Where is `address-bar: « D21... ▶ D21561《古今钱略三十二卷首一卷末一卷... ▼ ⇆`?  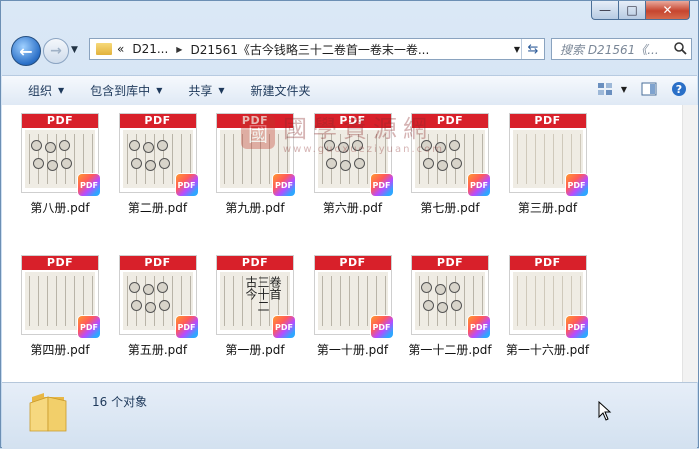 address-bar: « D21... ▶ D21561《古今钱略三十二卷首一卷末一卷... ▼ ⇆ is located at coordinates (317, 49).